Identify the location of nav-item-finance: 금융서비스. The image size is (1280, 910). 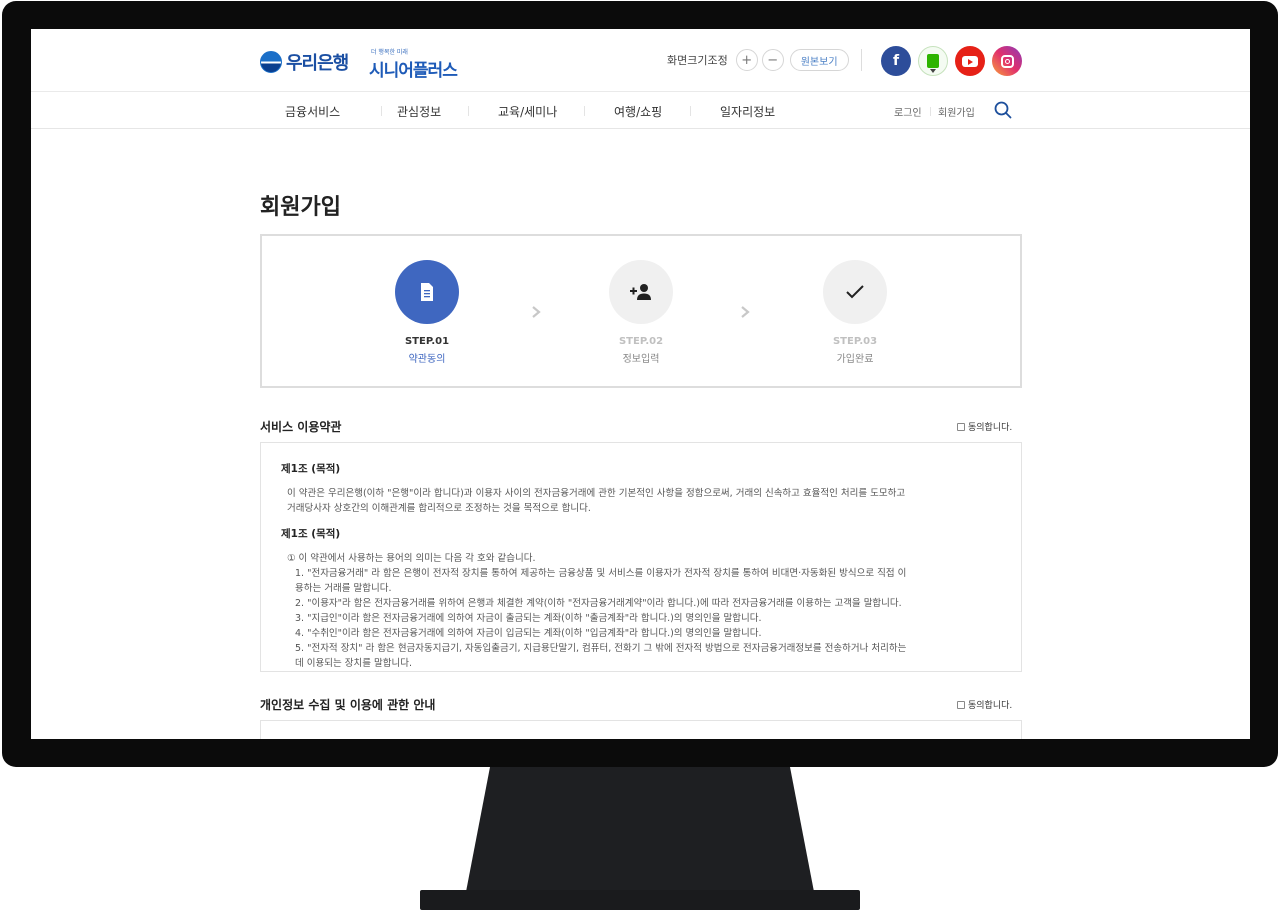
(312, 111).